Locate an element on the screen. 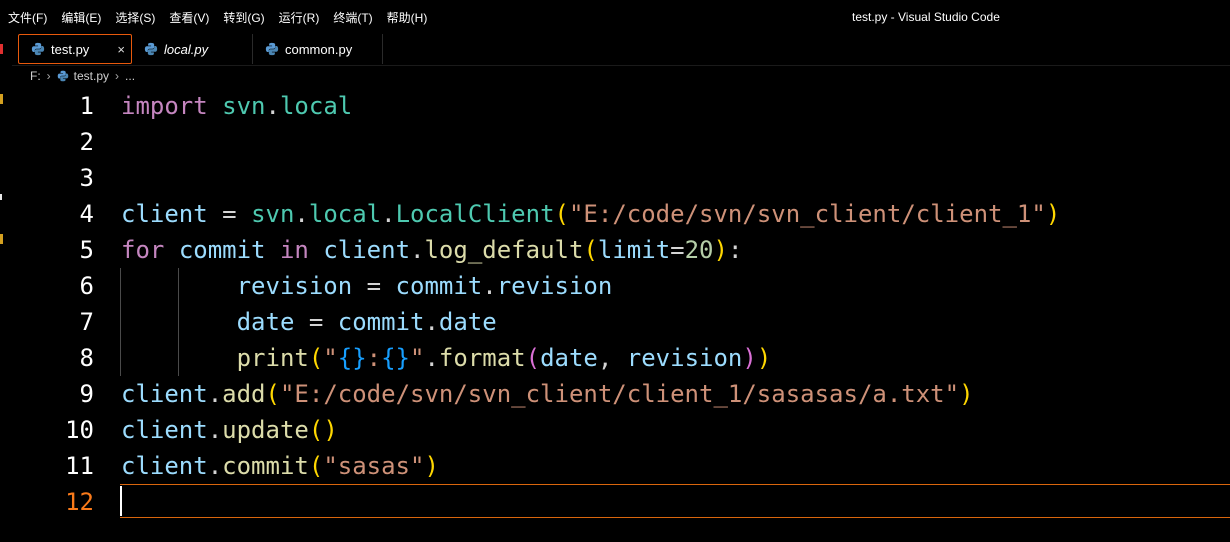 This screenshot has height=542, width=1230. line-number: 9 is located at coordinates (86, 394).